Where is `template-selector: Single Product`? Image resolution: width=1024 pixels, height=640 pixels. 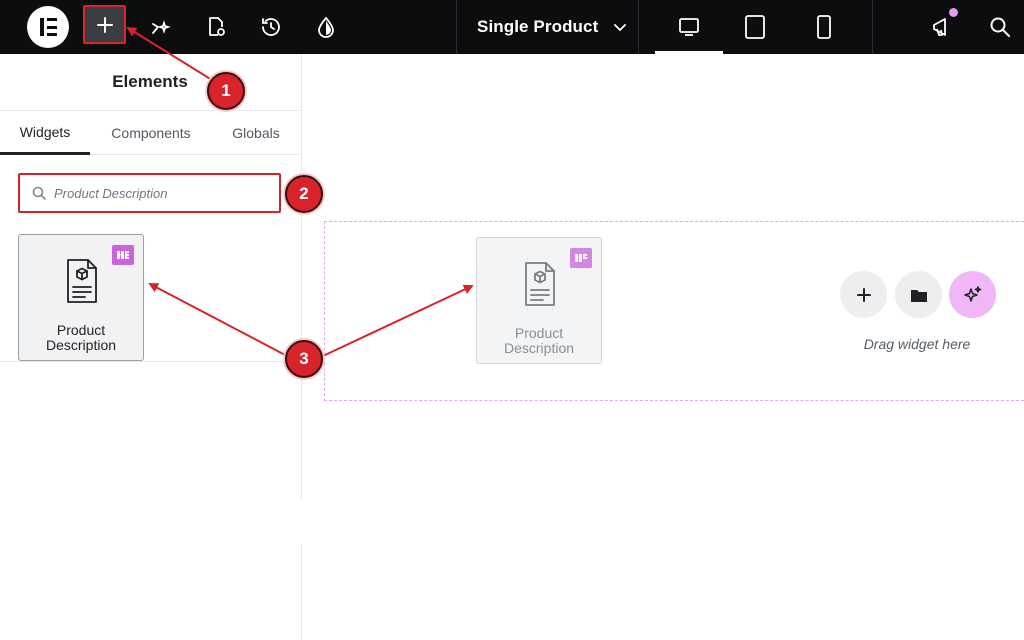
template-selector: Single Product is located at coordinates (552, 27).